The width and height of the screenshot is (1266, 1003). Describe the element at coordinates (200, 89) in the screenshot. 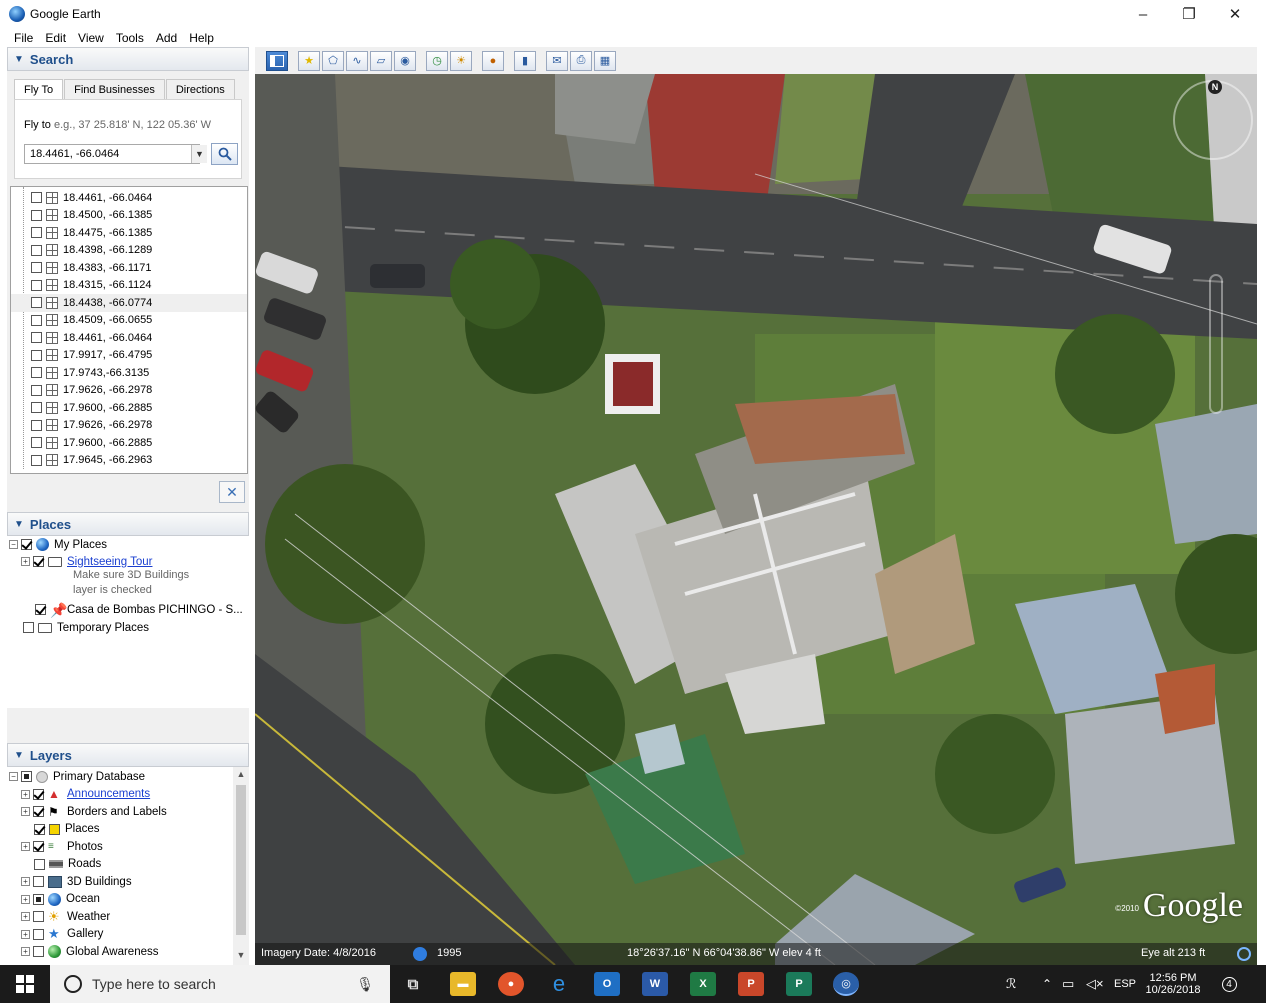

I see `tab-directions: Directions` at that location.